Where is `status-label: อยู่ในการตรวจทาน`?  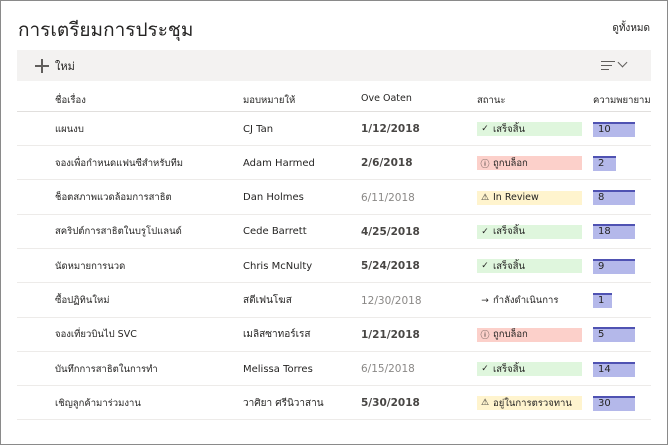
status-label: อยู่ในการตรวจทาน is located at coordinates (532, 403).